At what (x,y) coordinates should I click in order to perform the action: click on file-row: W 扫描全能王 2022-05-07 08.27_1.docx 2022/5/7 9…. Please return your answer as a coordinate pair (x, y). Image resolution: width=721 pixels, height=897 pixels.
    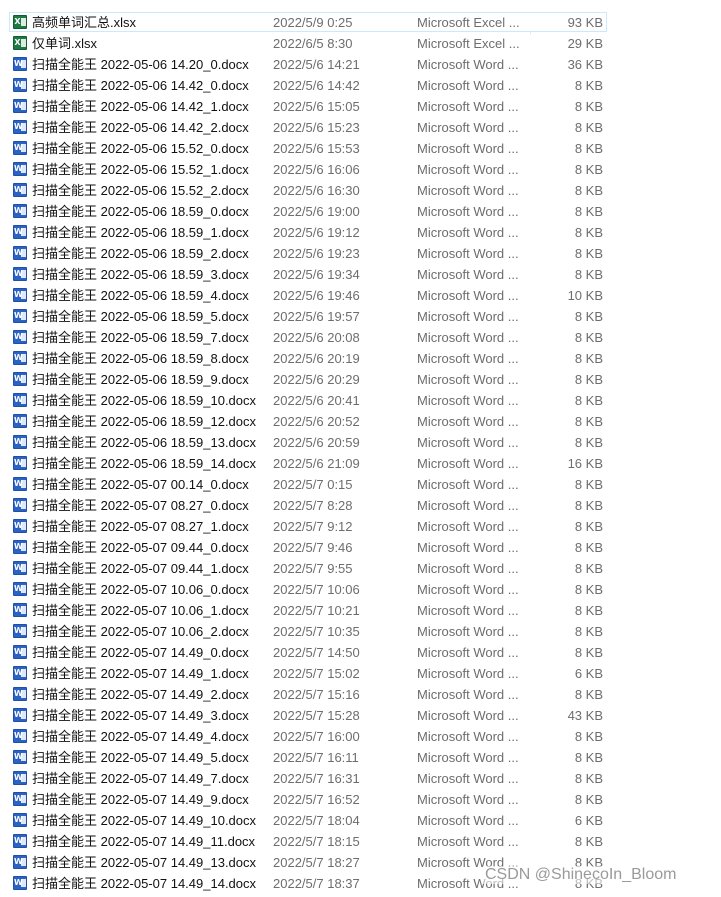
    Looking at the image, I should click on (360, 526).